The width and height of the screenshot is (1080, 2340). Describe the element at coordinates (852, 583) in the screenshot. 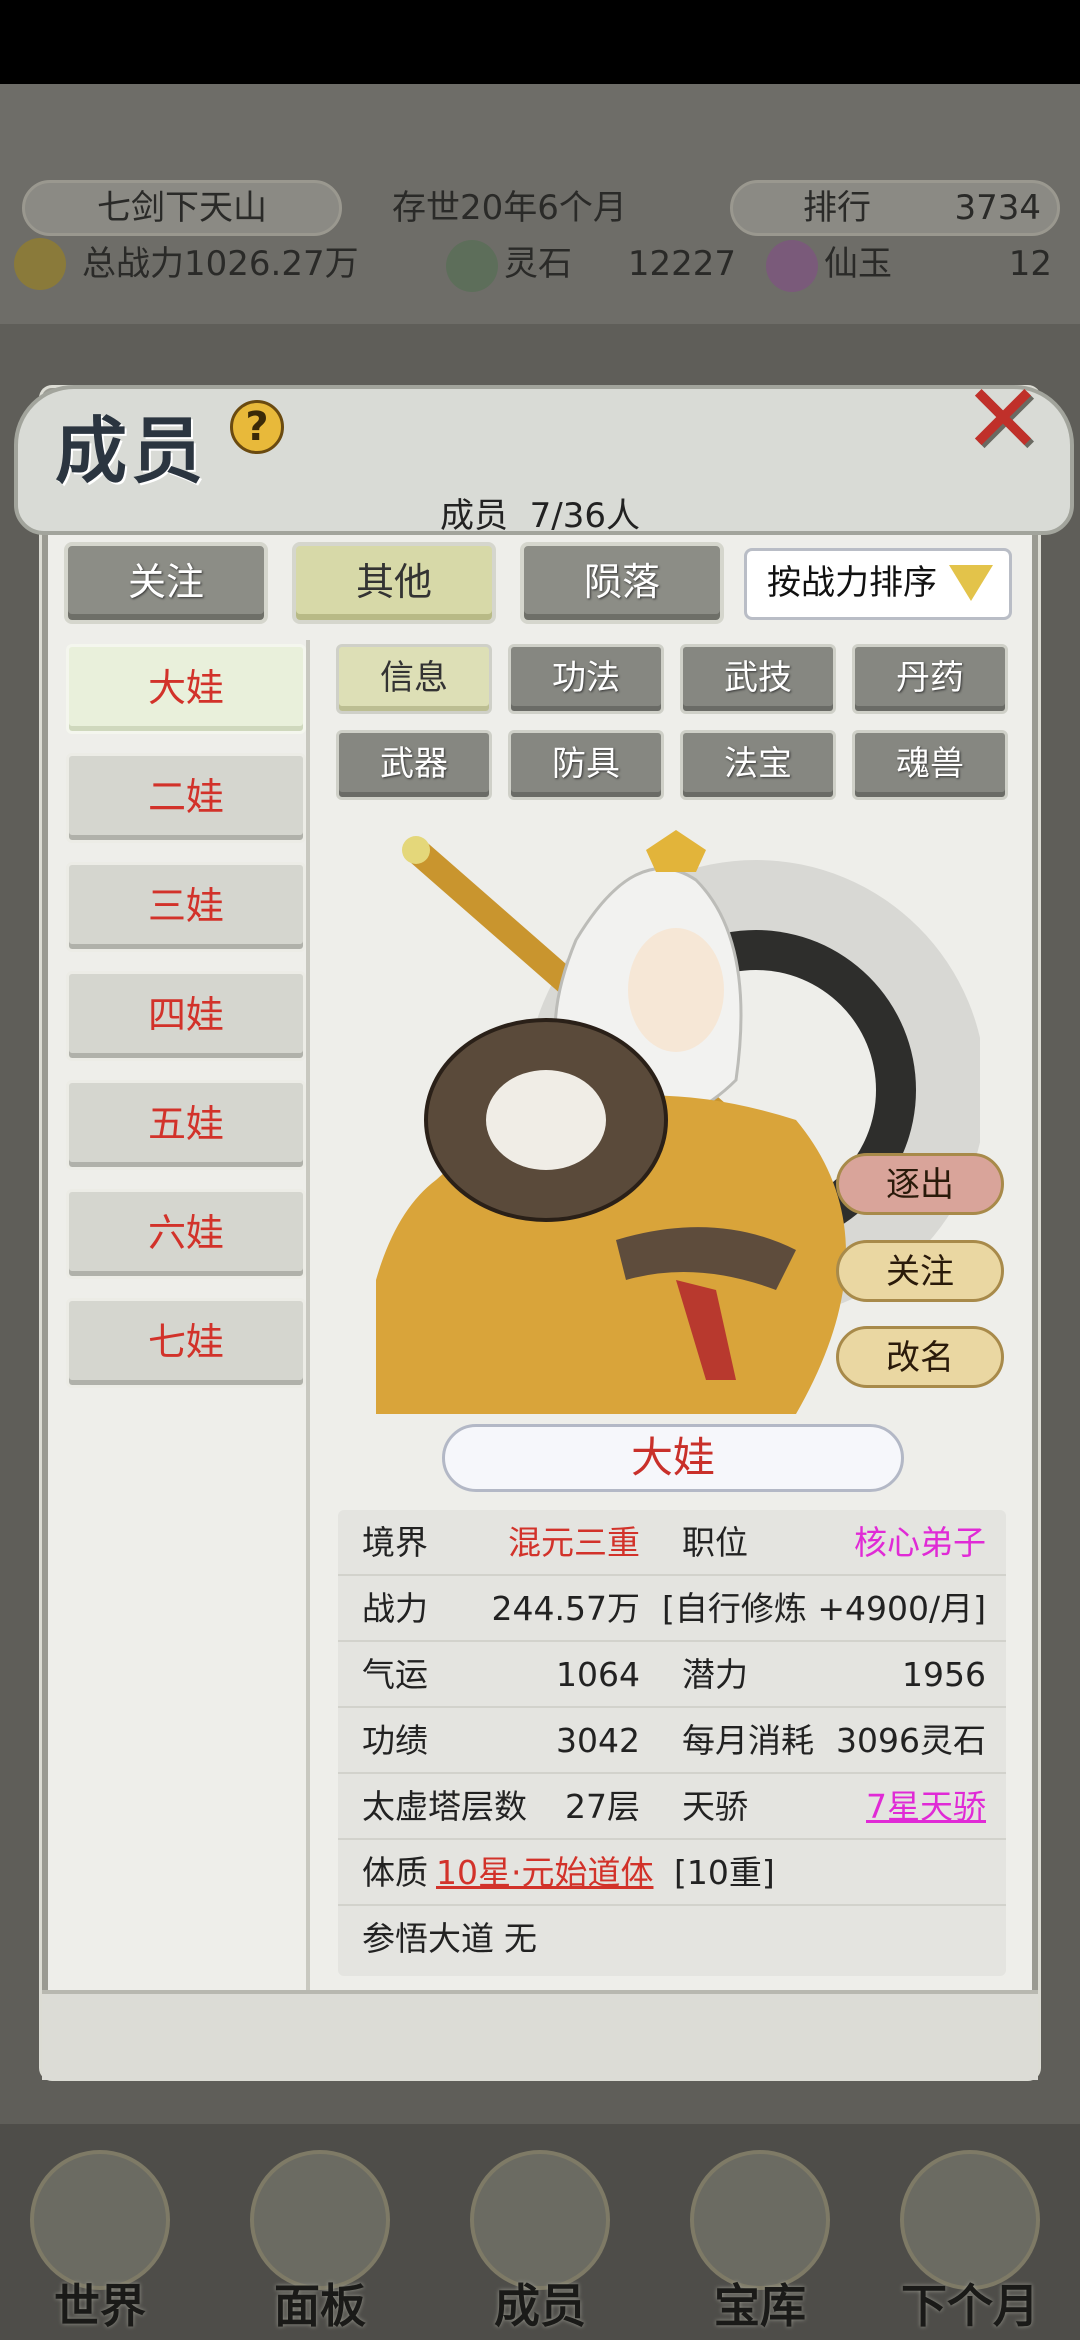

I see `sort-label: 按战力排序` at that location.